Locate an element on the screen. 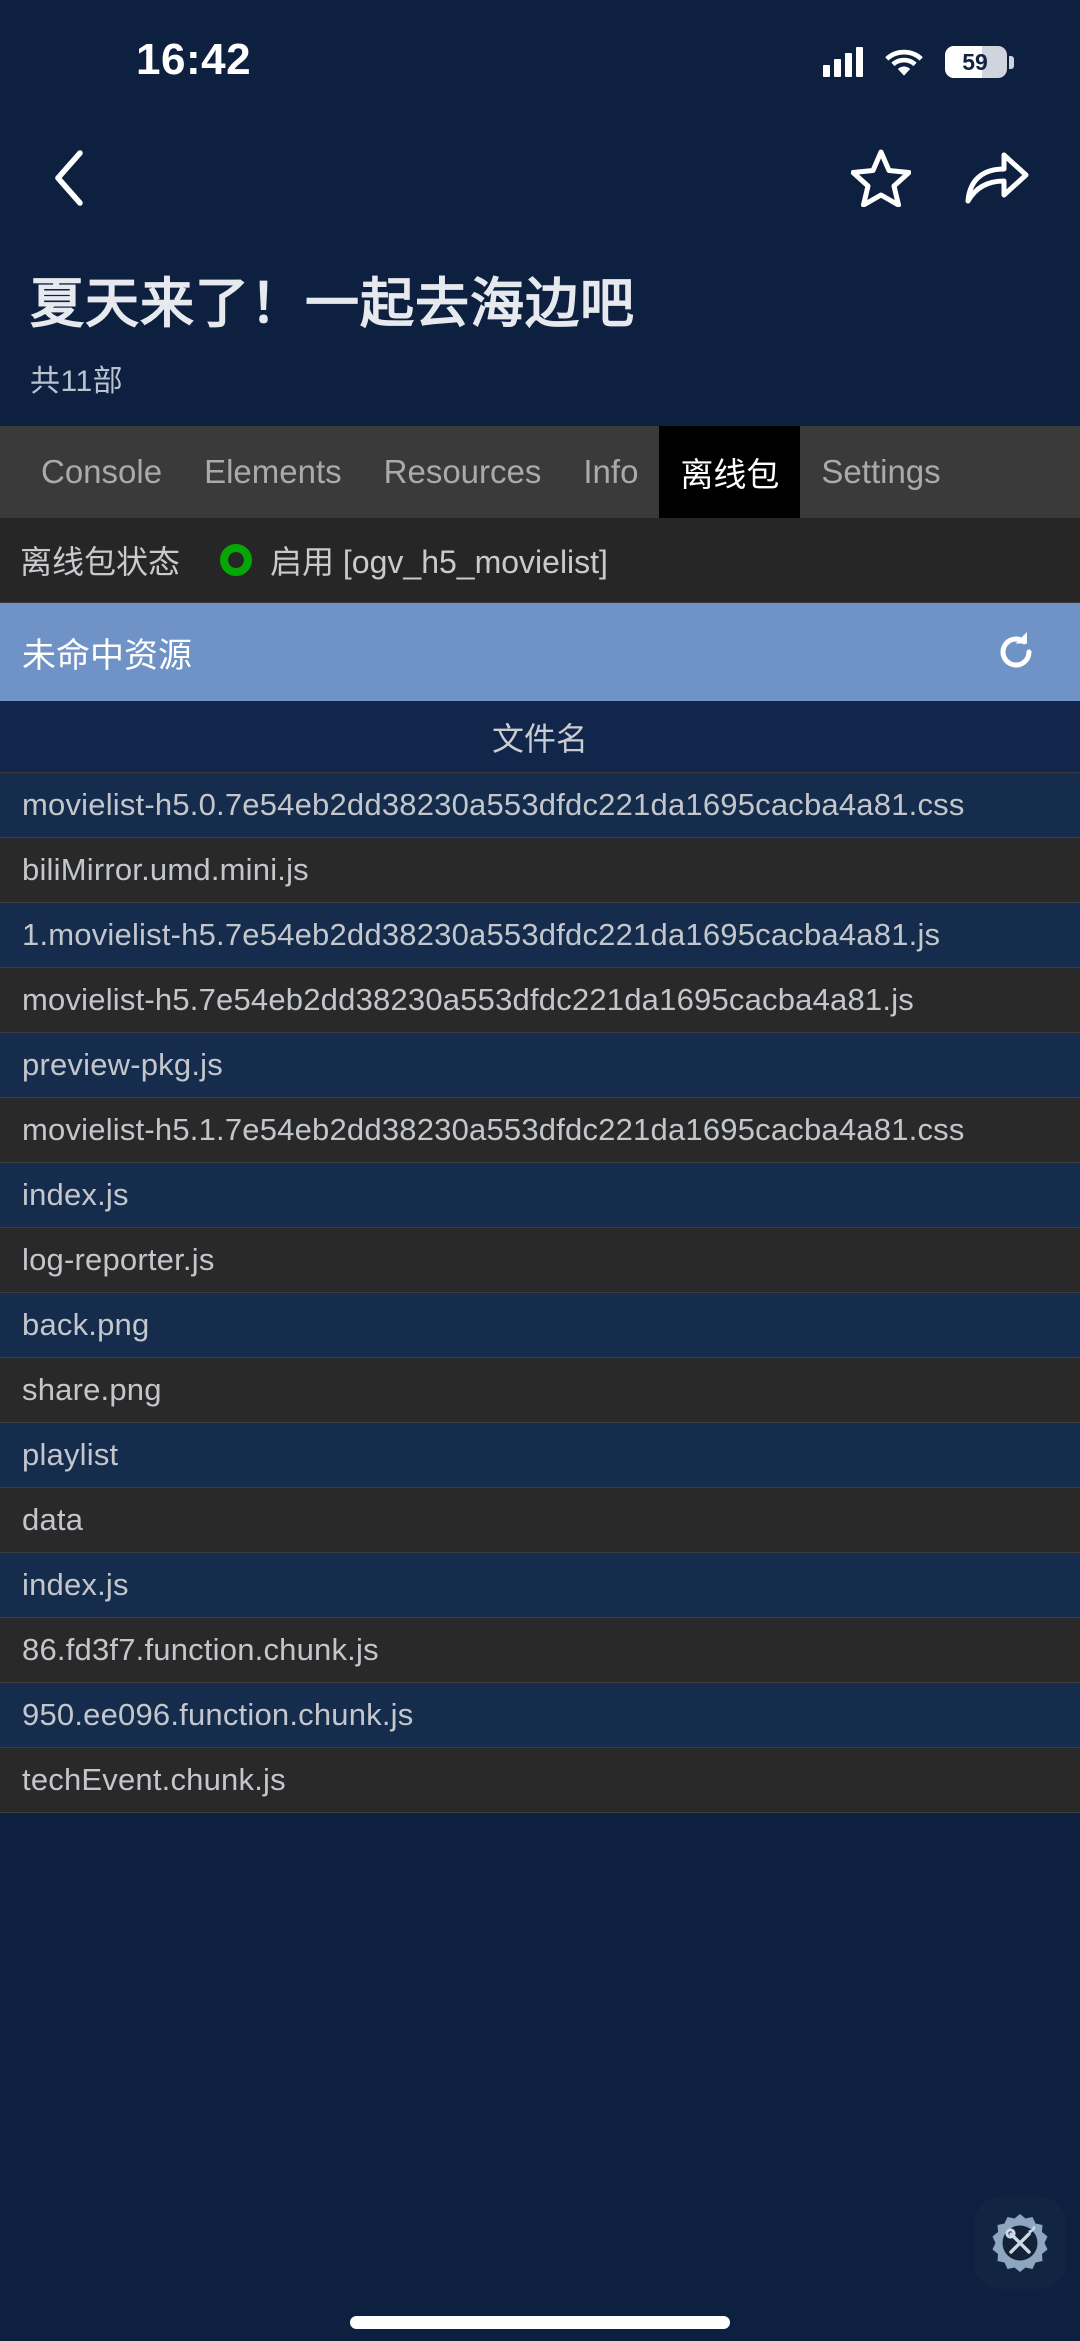 Image resolution: width=1080 pixels, height=2341 pixels. favorite-button is located at coordinates (881, 178).